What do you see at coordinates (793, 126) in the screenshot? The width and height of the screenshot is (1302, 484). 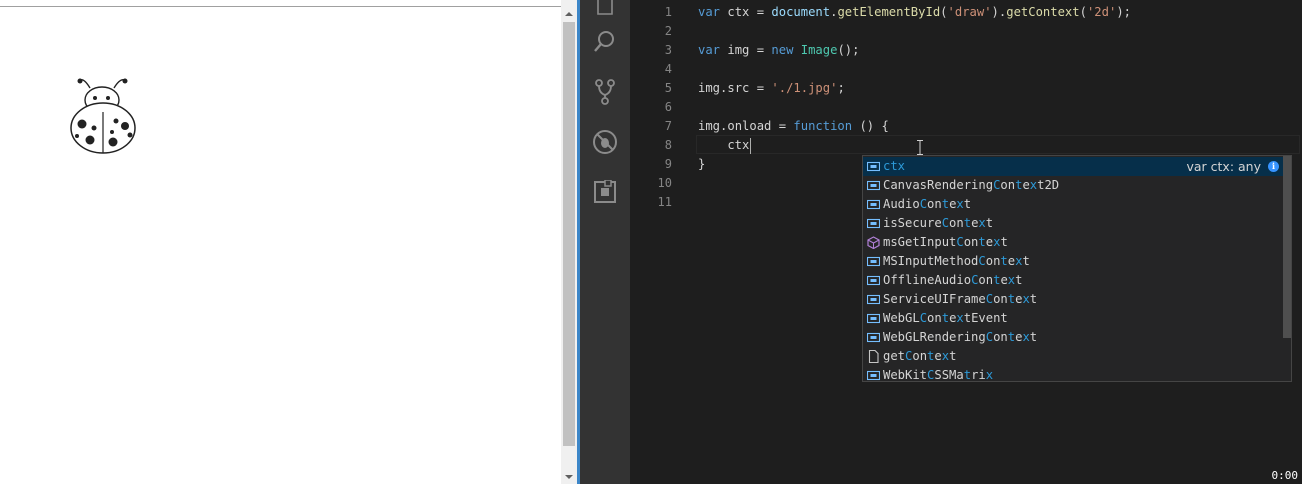 I see `code-line-7: img.onload = function () {` at bounding box center [793, 126].